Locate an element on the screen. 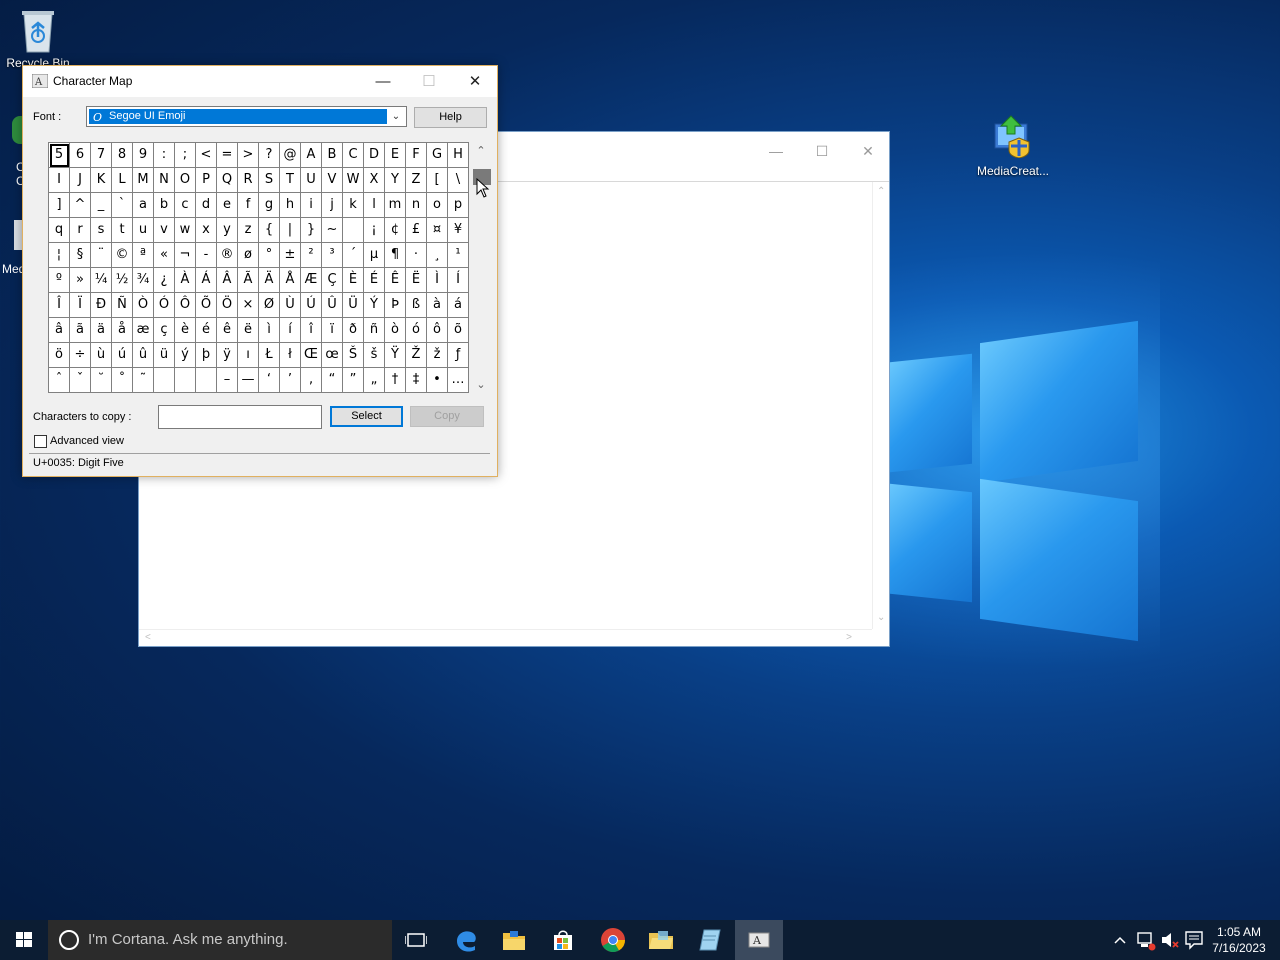  char-cell: a is located at coordinates (143, 205).